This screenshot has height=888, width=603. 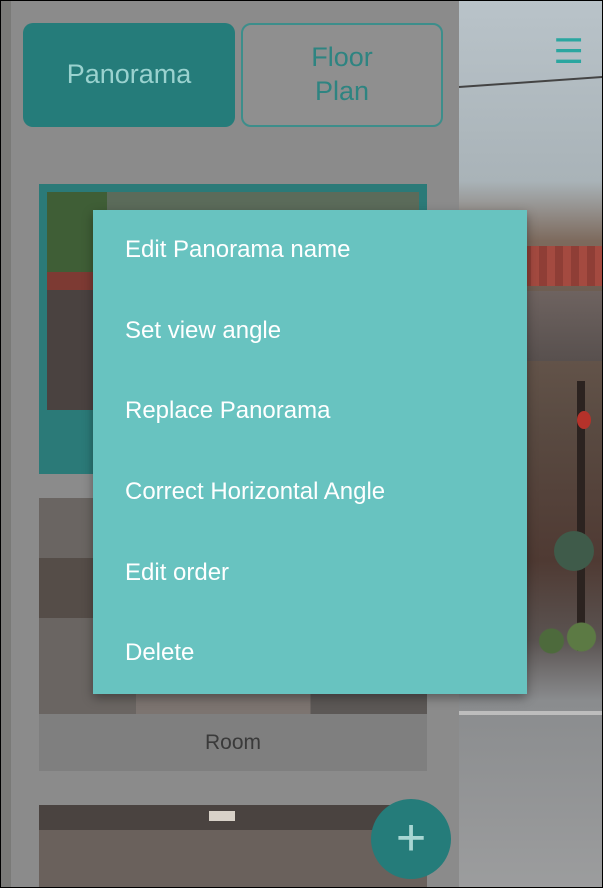 I want to click on hamburger-menu-icon: ☰, so click(x=569, y=52).